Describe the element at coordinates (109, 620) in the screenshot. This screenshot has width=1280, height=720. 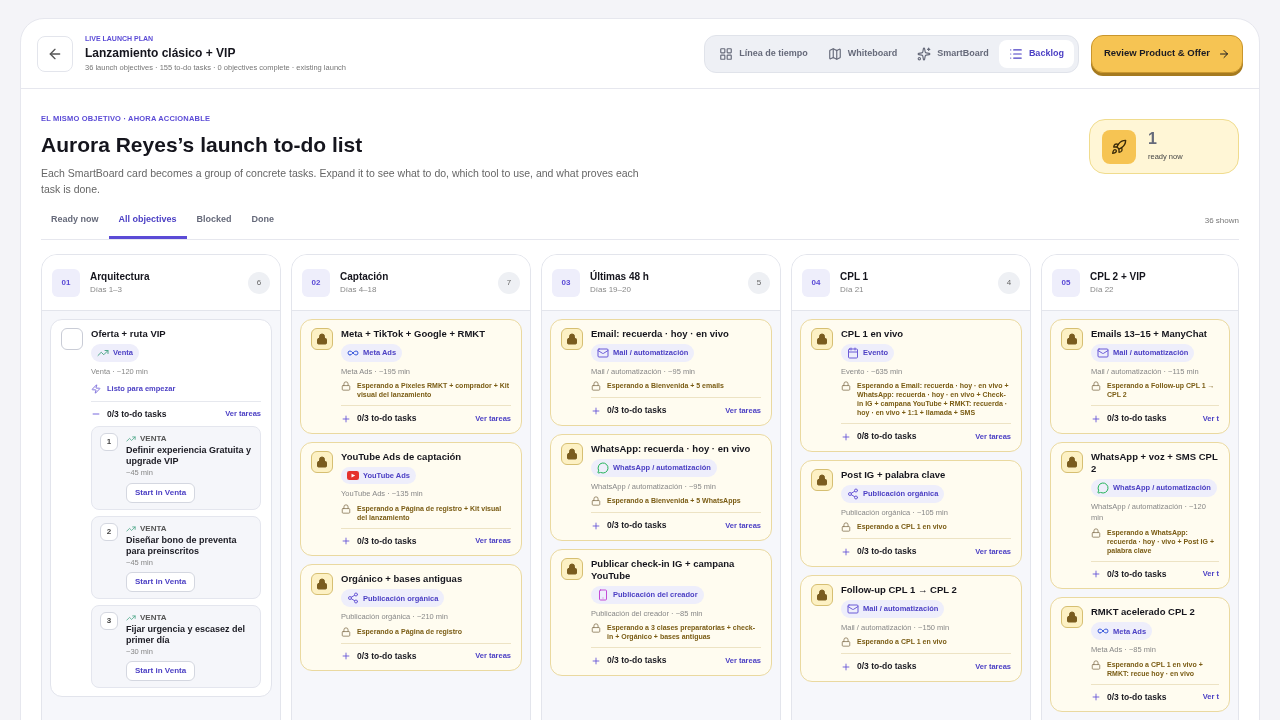
I see `step-number: 3` at that location.